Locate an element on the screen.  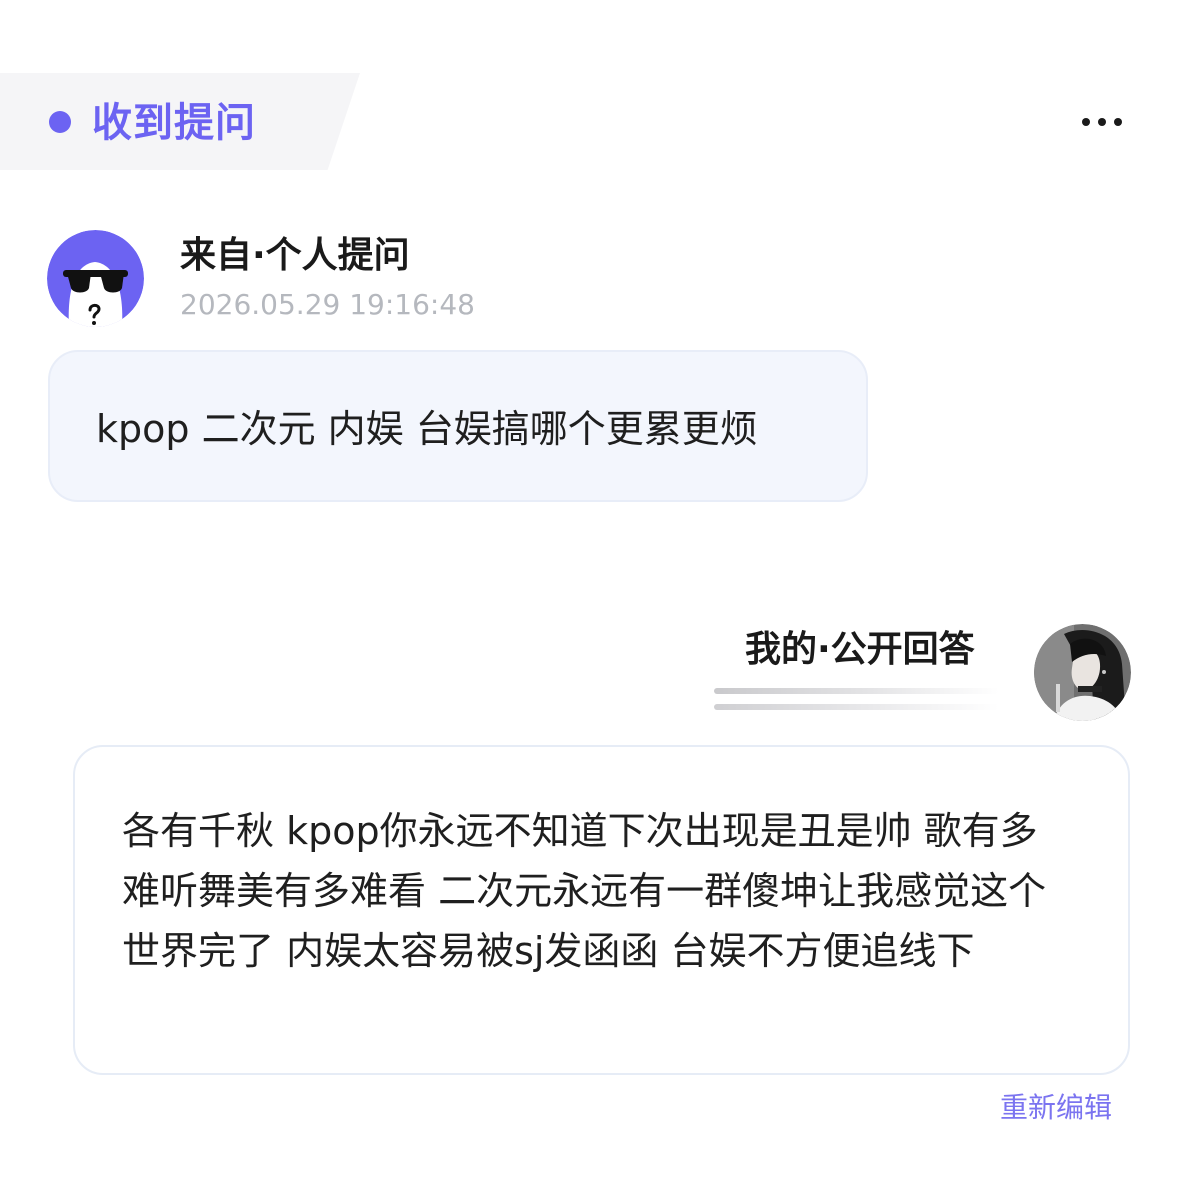
answerer-avatar is located at coordinates (1082, 672).